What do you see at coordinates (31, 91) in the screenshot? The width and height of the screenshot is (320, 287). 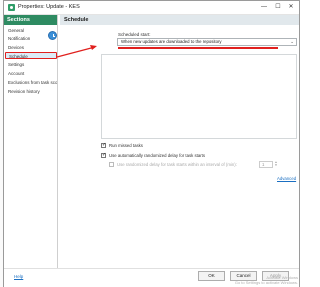 I see `section-item-revision-history: Revision history` at bounding box center [31, 91].